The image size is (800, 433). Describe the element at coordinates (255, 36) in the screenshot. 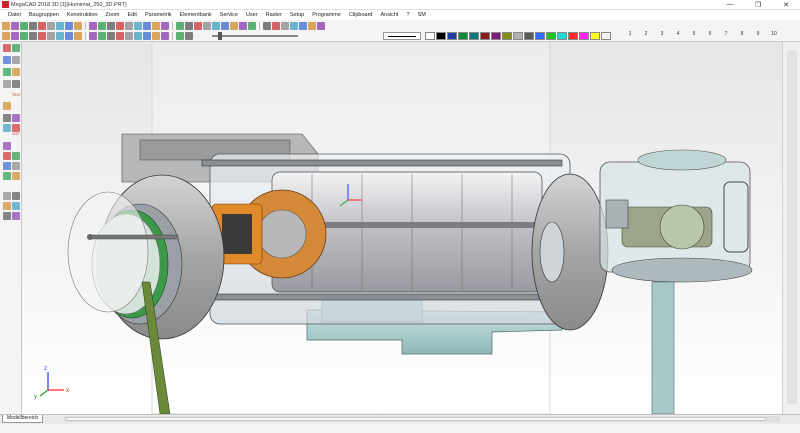

I see `transparency-slider` at that location.